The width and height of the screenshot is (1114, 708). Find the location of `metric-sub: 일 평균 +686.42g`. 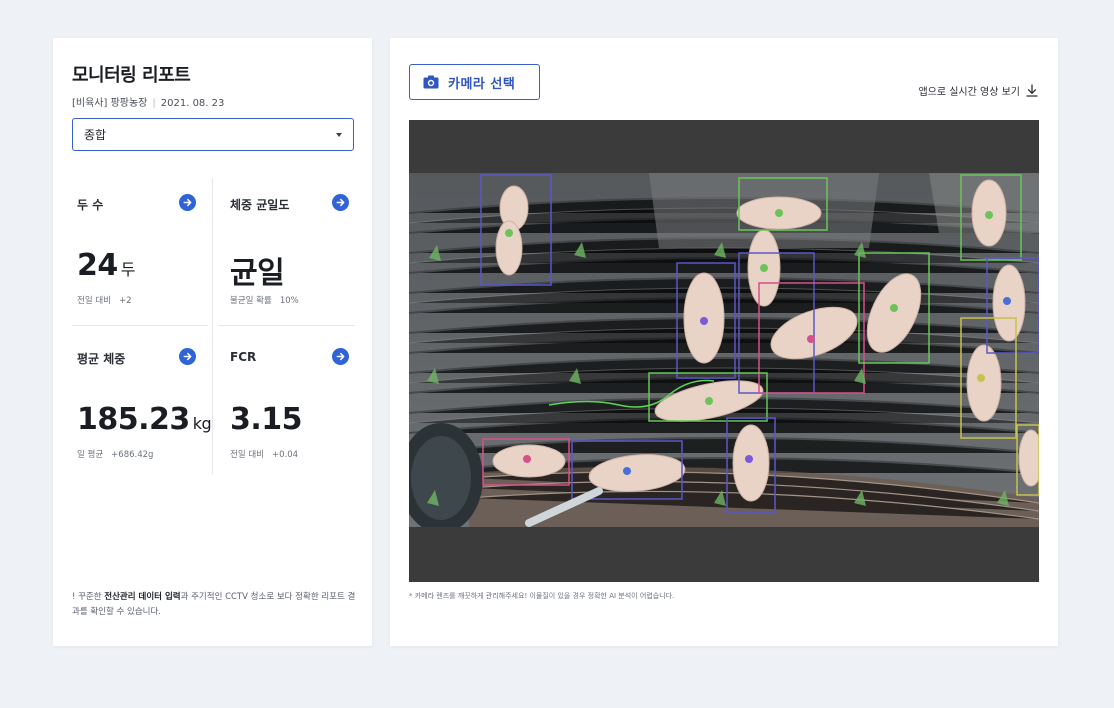

metric-sub: 일 평균 +686.42g is located at coordinates (115, 454).